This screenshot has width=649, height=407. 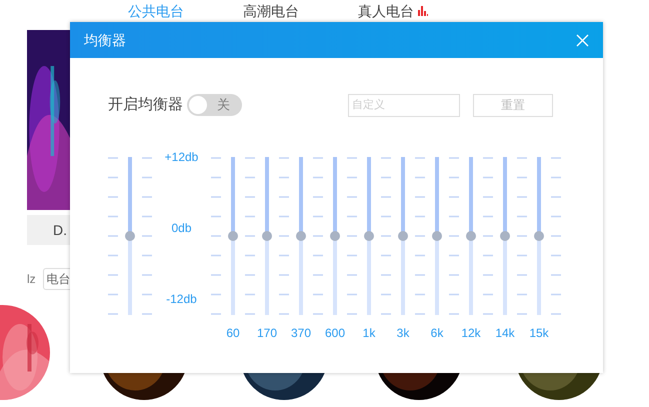 I want to click on band-label: 6k, so click(x=437, y=333).